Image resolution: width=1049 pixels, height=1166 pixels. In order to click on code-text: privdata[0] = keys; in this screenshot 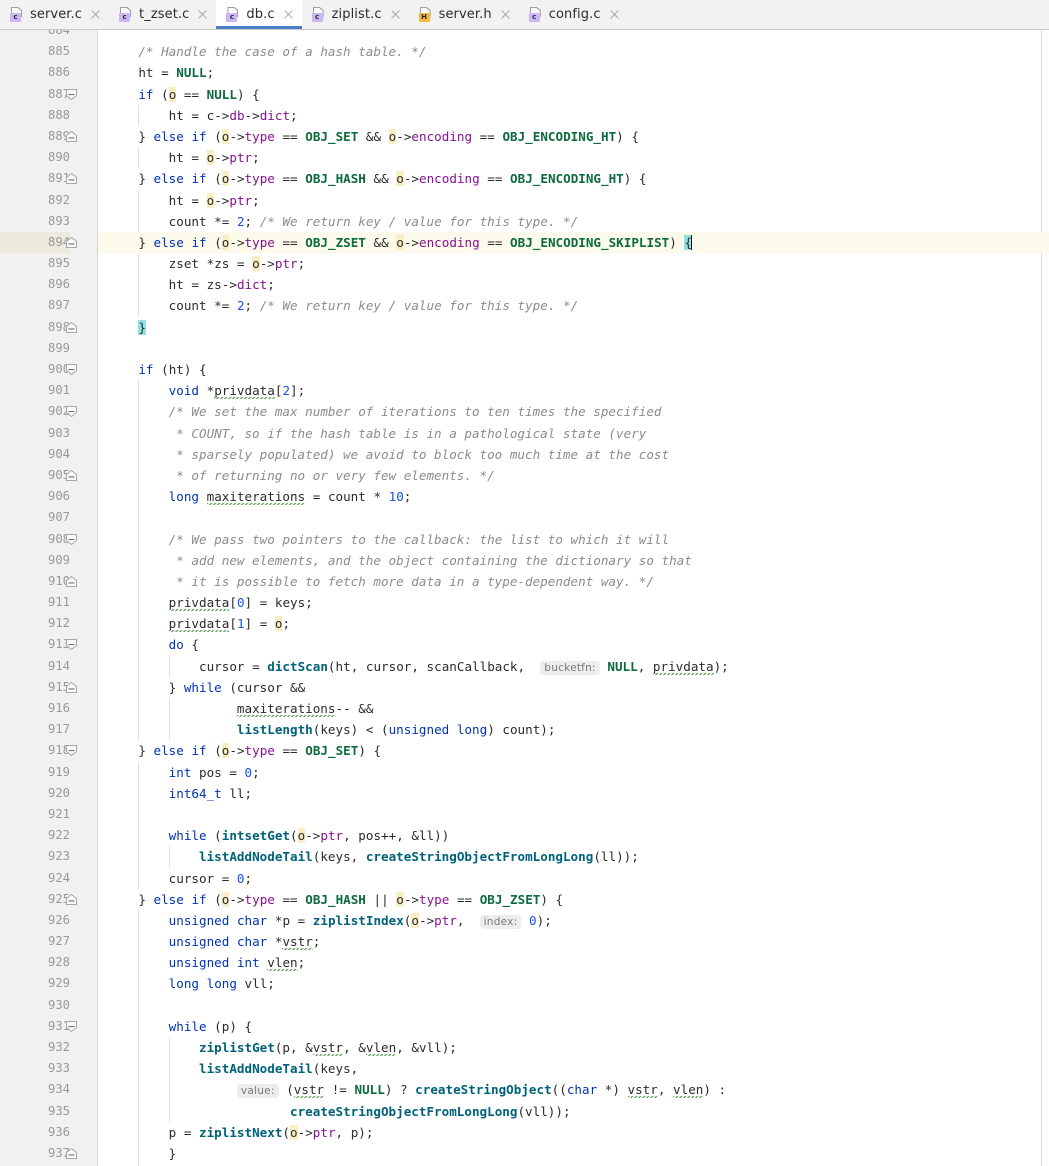, I will do `click(210, 602)`.